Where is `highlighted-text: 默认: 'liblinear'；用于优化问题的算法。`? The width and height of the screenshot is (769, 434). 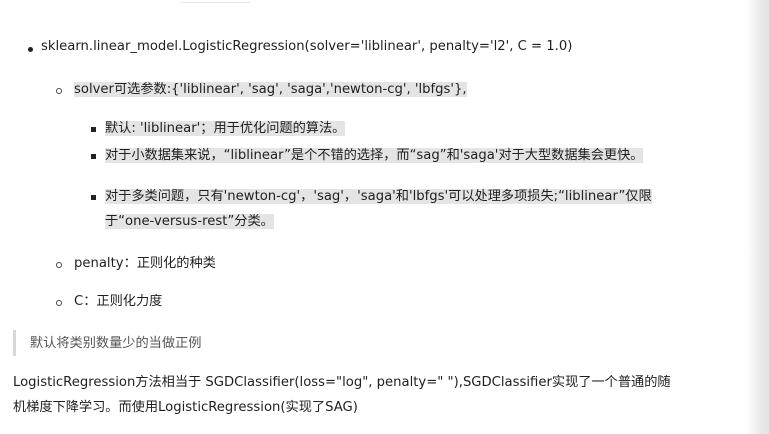 highlighted-text: 默认: 'liblinear'；用于优化问题的算法。 is located at coordinates (225, 128).